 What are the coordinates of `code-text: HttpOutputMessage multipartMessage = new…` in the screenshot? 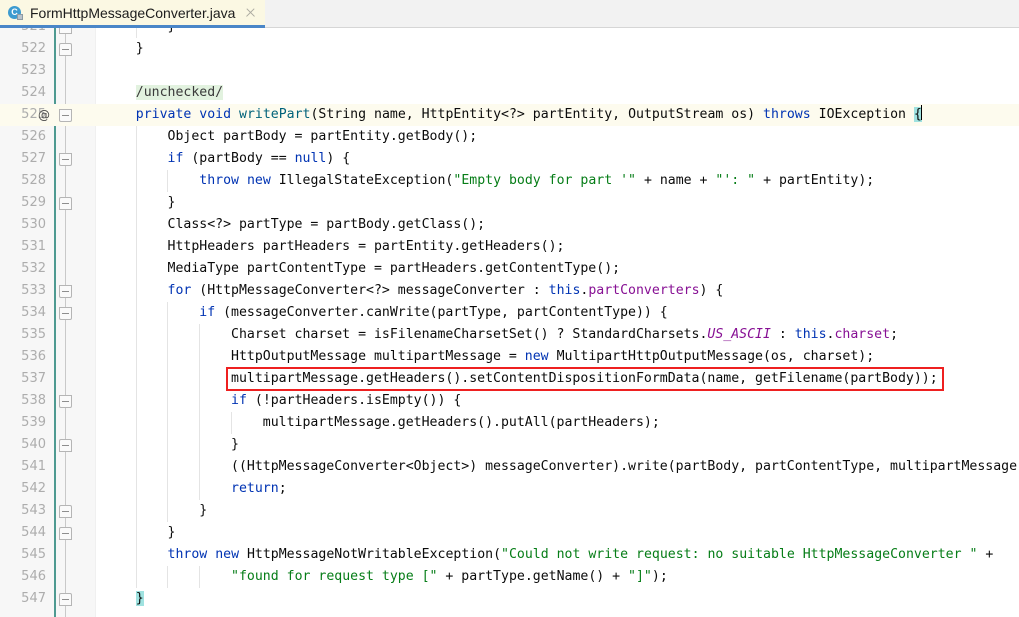 It's located at (489, 357).